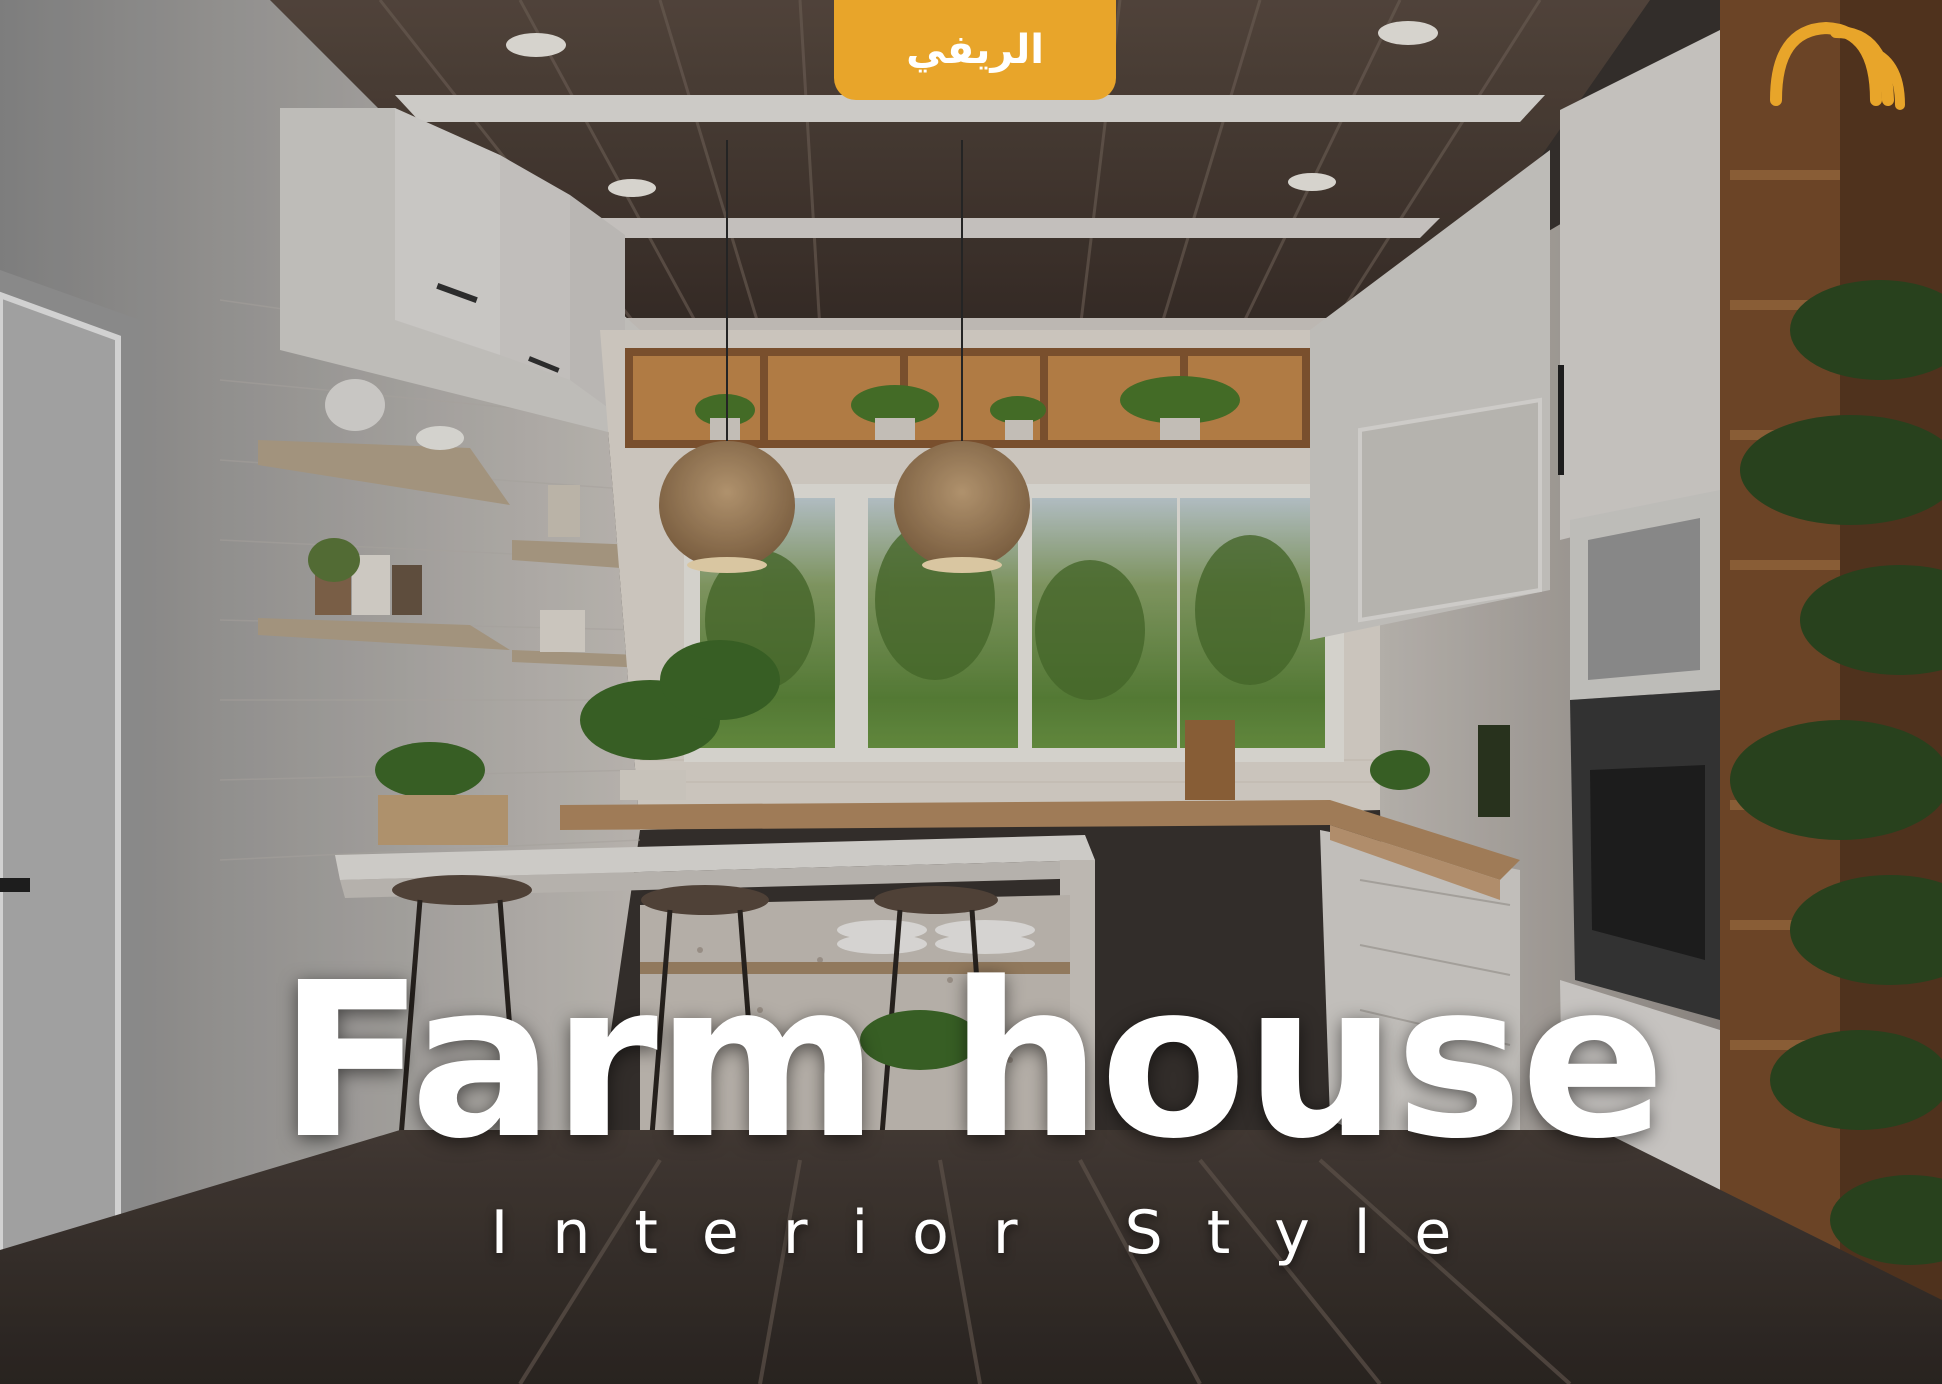 The height and width of the screenshot is (1384, 1942). What do you see at coordinates (1837, 65) in the screenshot?
I see `arch-lines-logo-icon` at bounding box center [1837, 65].